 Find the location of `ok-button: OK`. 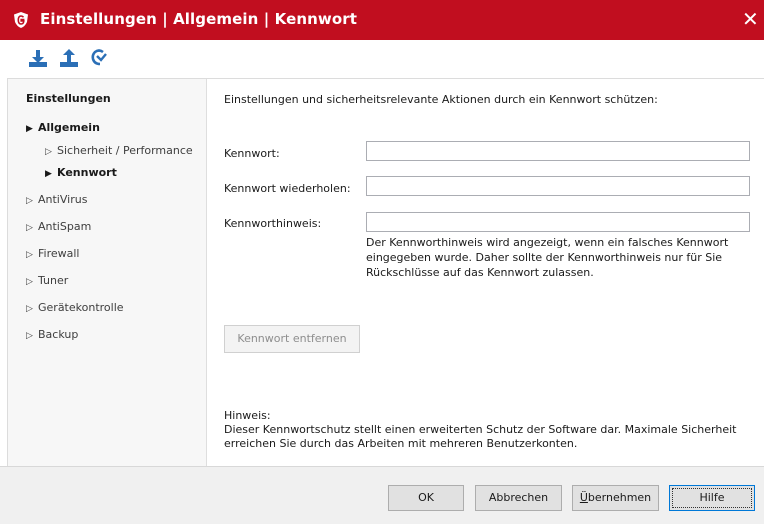

ok-button: OK is located at coordinates (426, 498).